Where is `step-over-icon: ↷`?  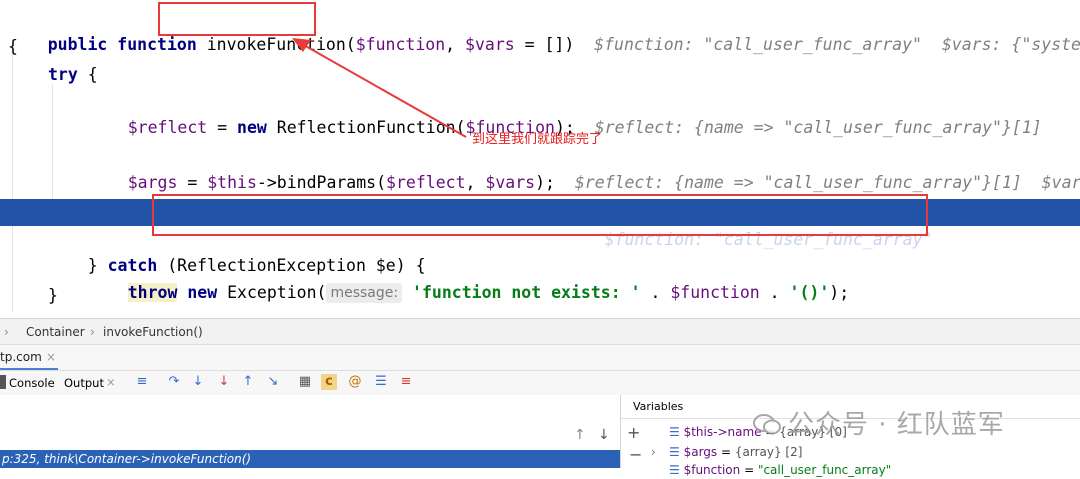 step-over-icon: ↷ is located at coordinates (174, 382).